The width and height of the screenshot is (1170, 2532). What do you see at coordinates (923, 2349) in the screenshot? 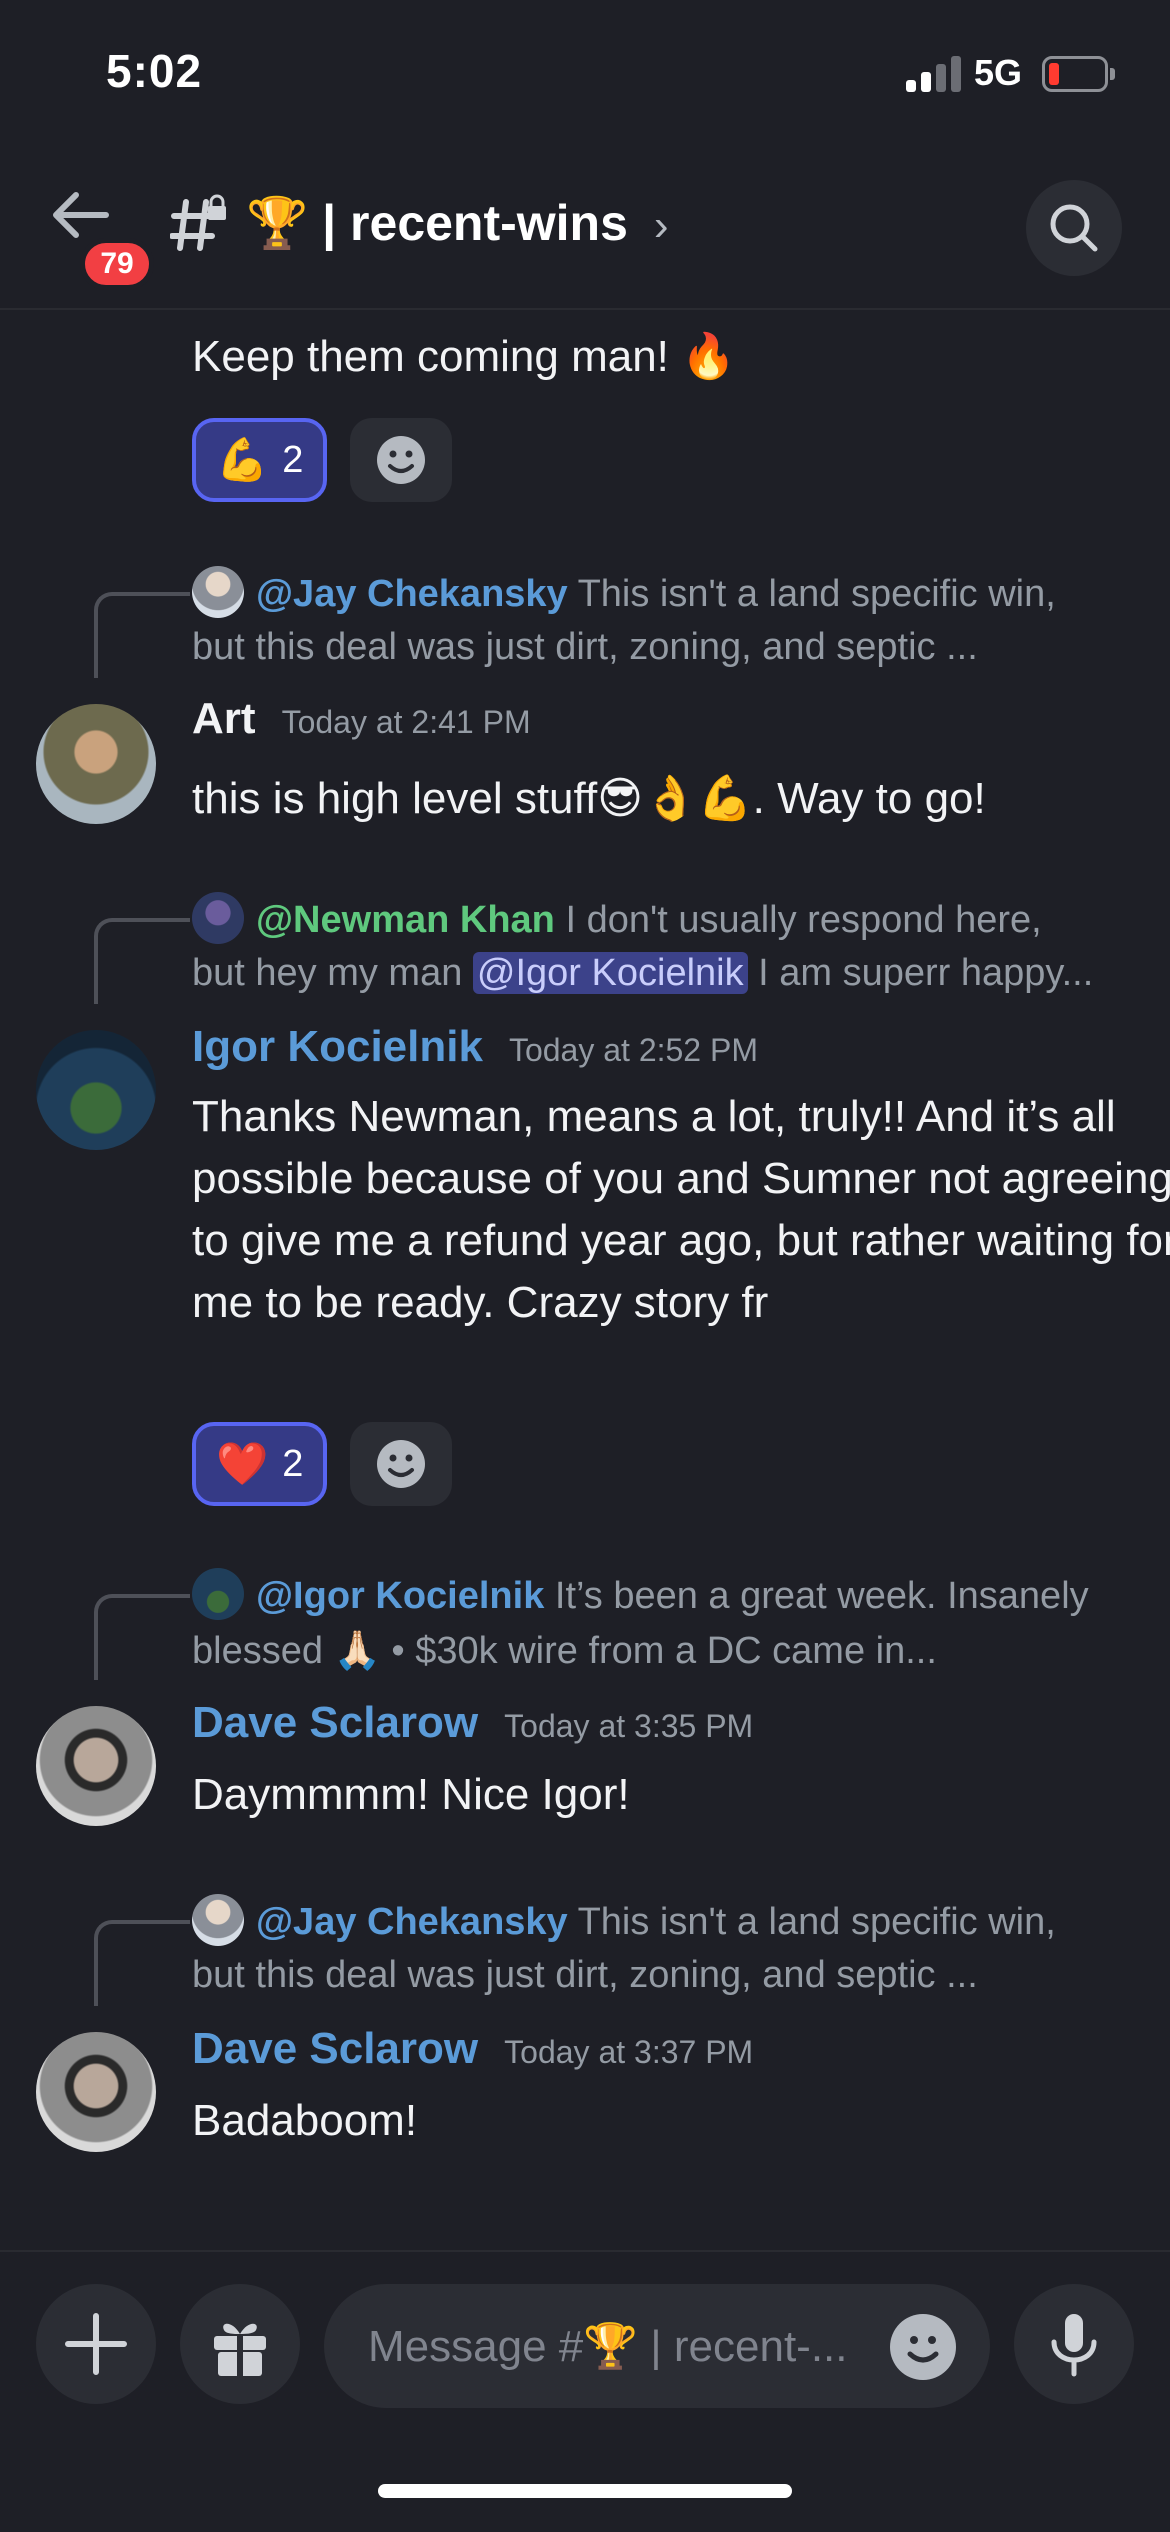
I see `emoji-icon` at bounding box center [923, 2349].